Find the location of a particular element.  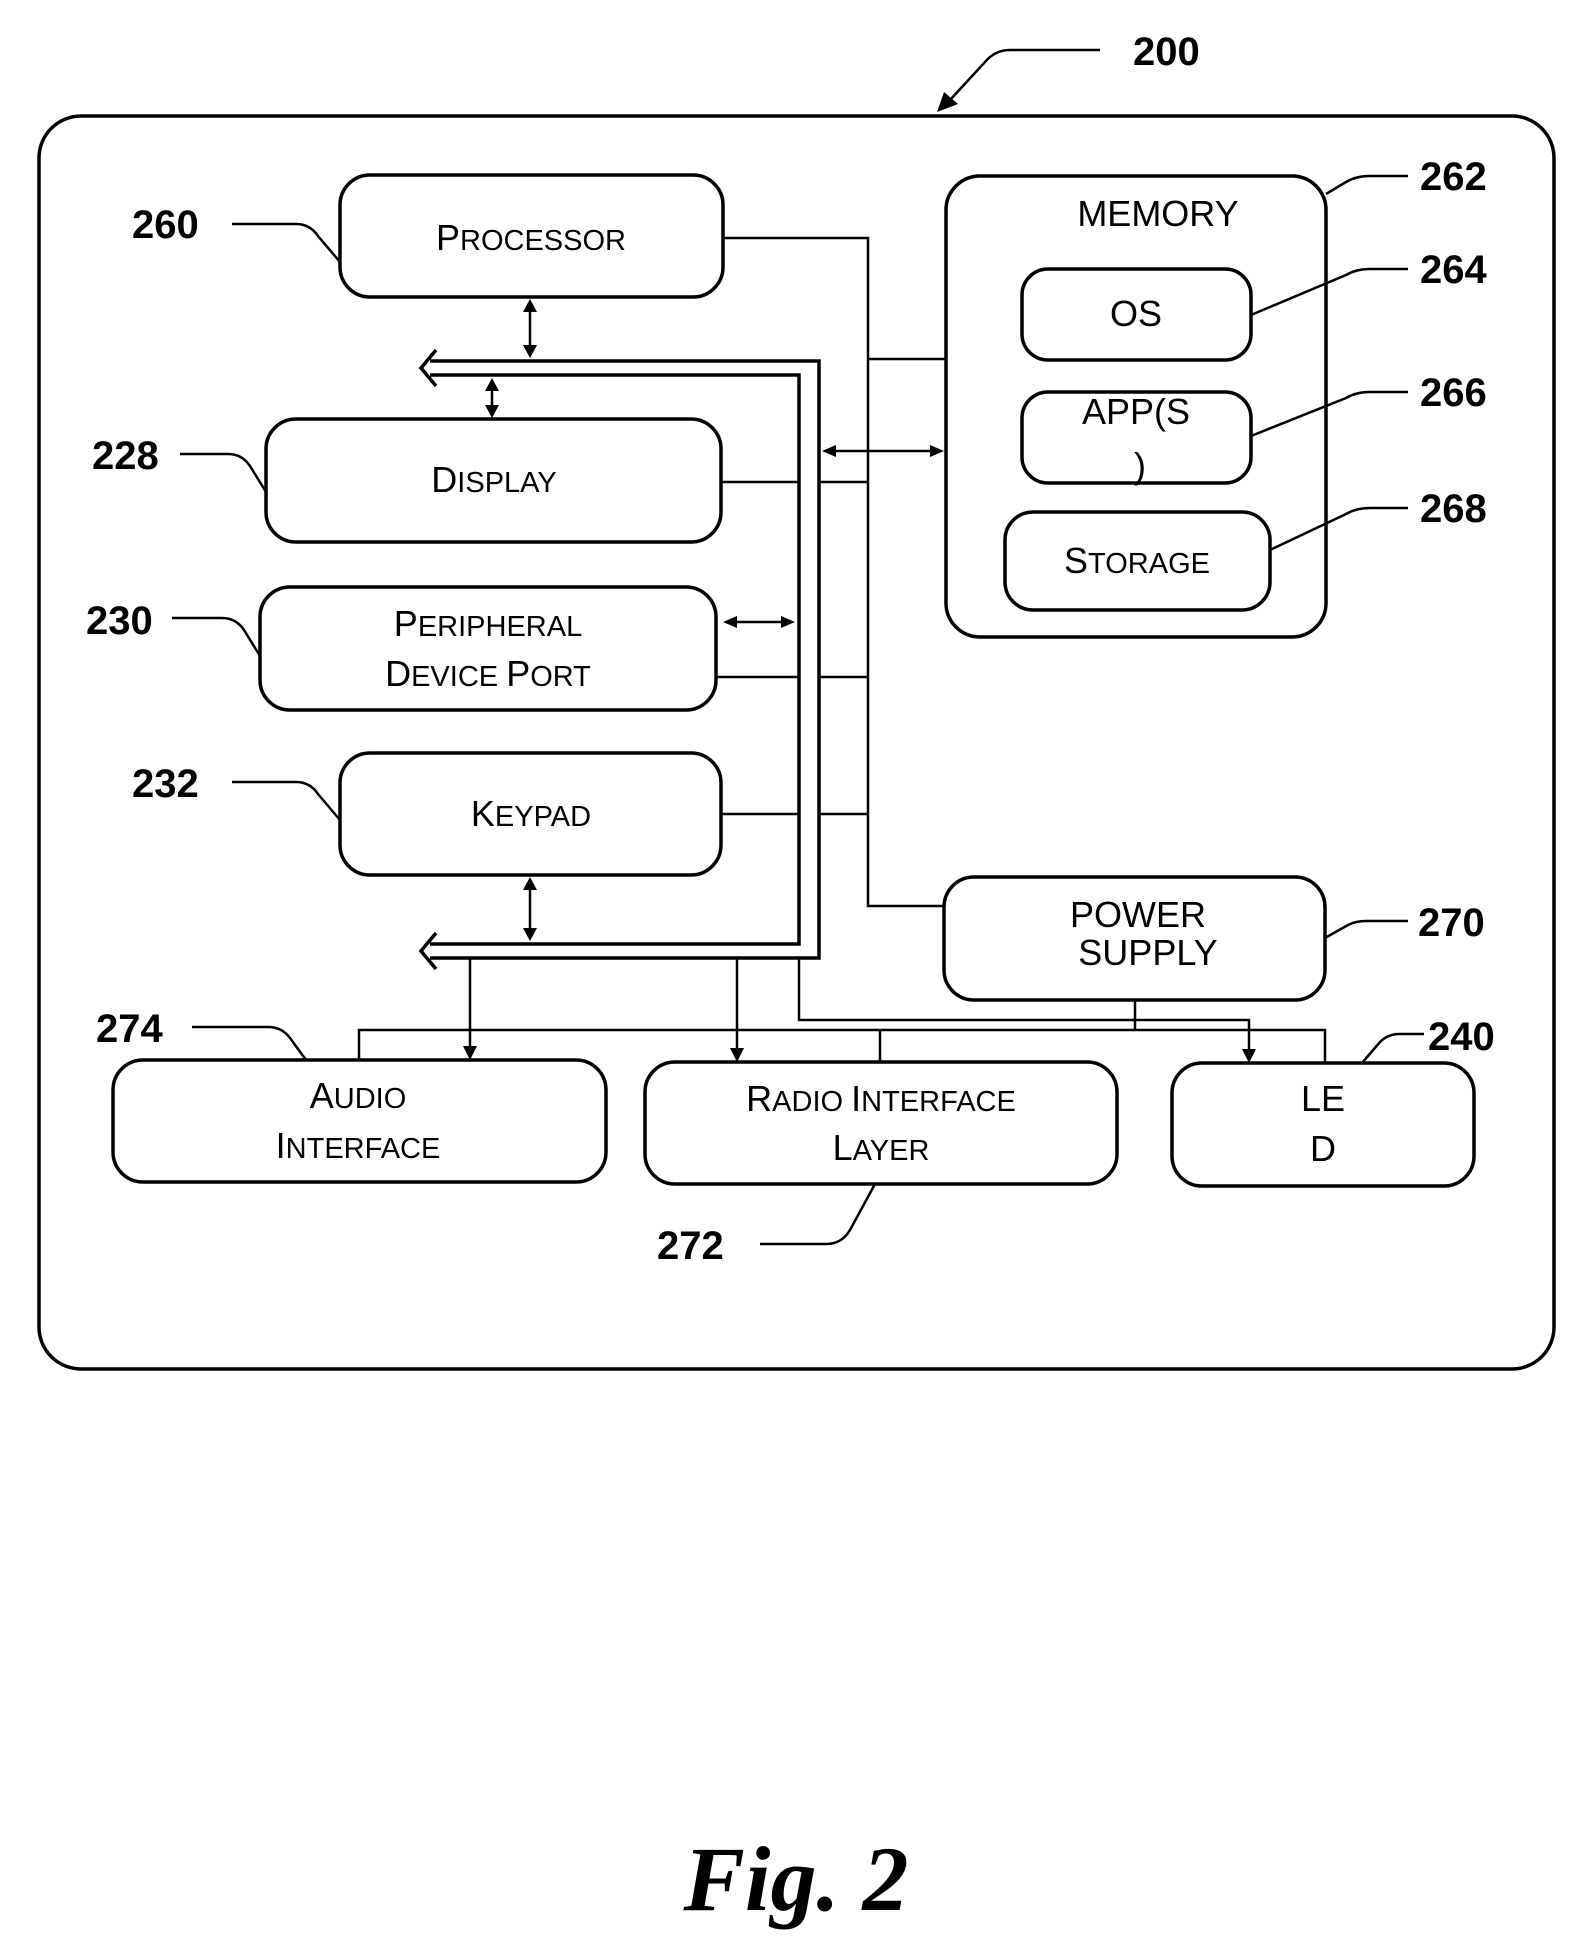

ref-230-leader is located at coordinates (217, 636).